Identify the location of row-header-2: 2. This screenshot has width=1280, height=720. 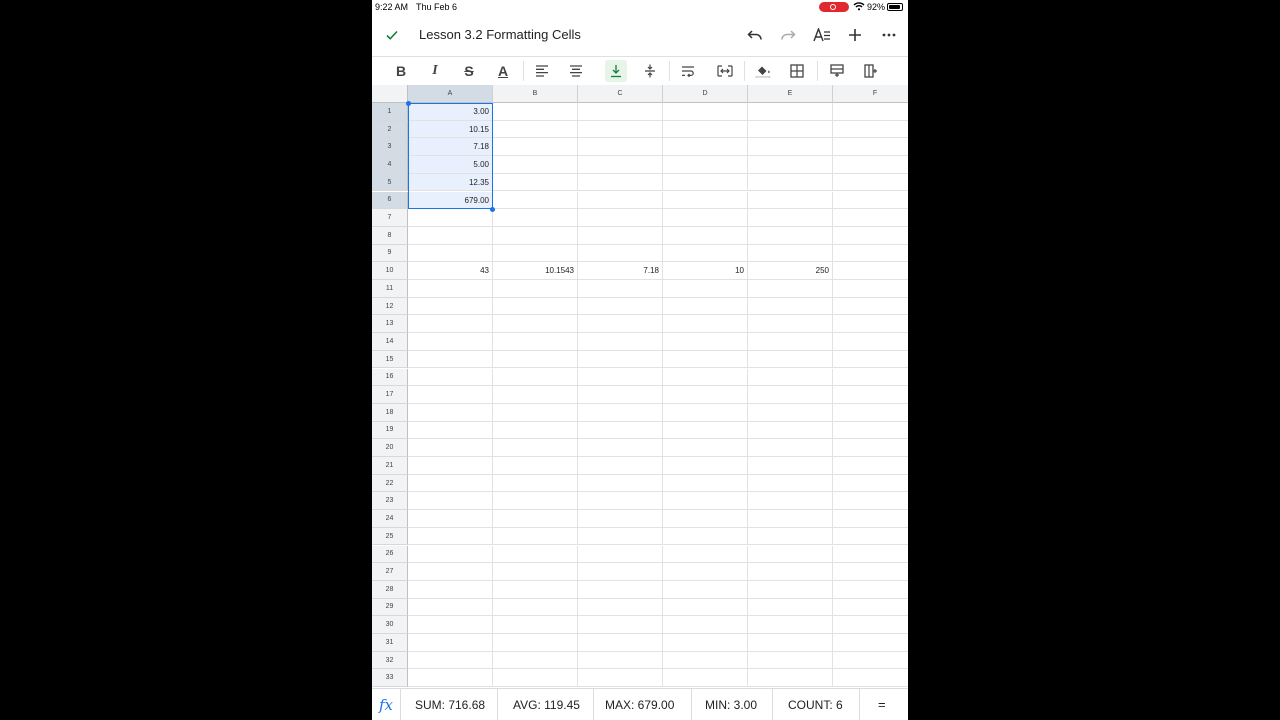
(390, 129).